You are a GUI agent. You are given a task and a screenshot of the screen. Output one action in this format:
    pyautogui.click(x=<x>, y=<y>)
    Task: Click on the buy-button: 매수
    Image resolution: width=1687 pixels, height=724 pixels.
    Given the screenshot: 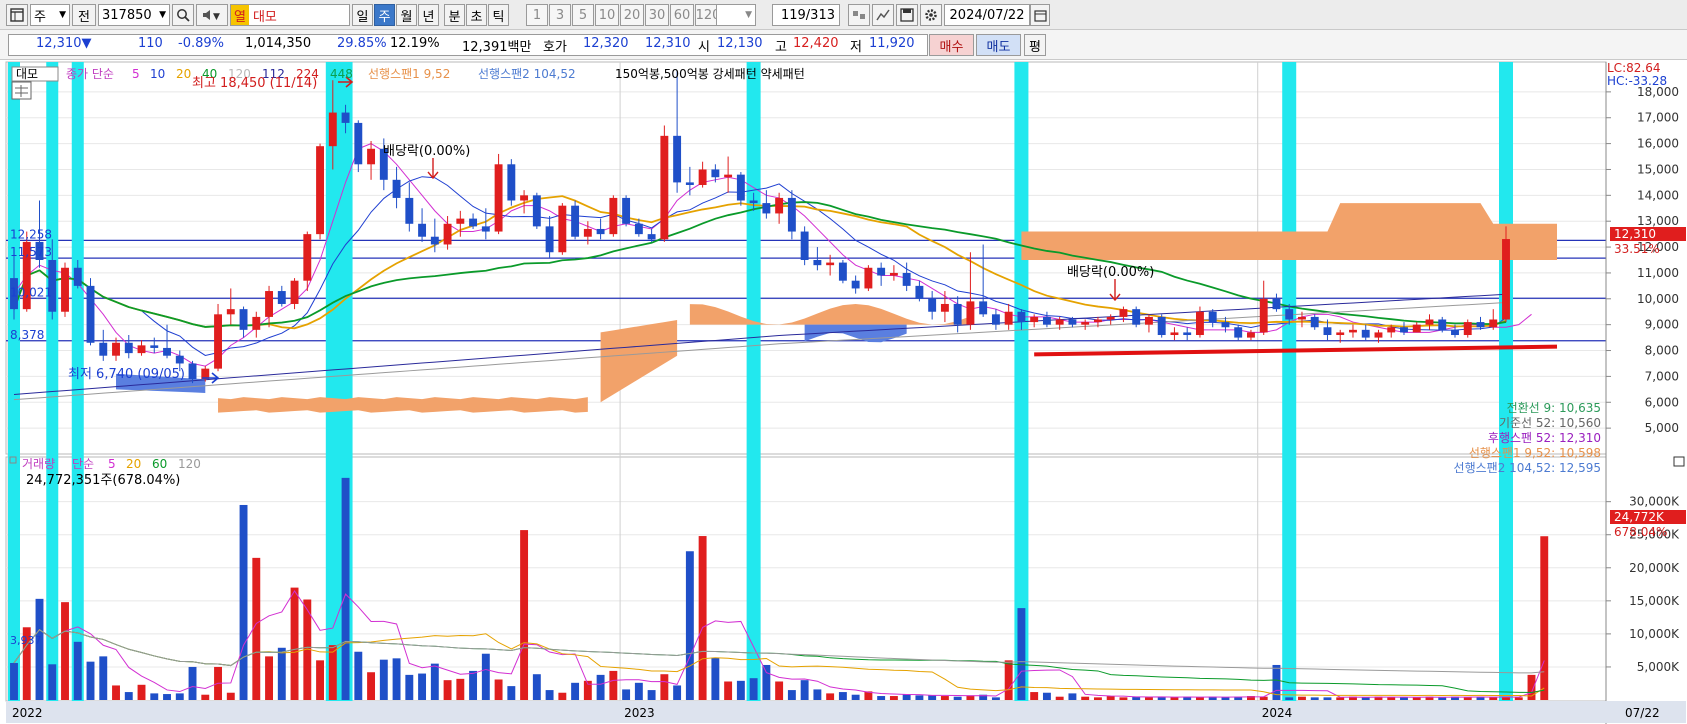 What is the action you would take?
    pyautogui.click(x=951, y=45)
    